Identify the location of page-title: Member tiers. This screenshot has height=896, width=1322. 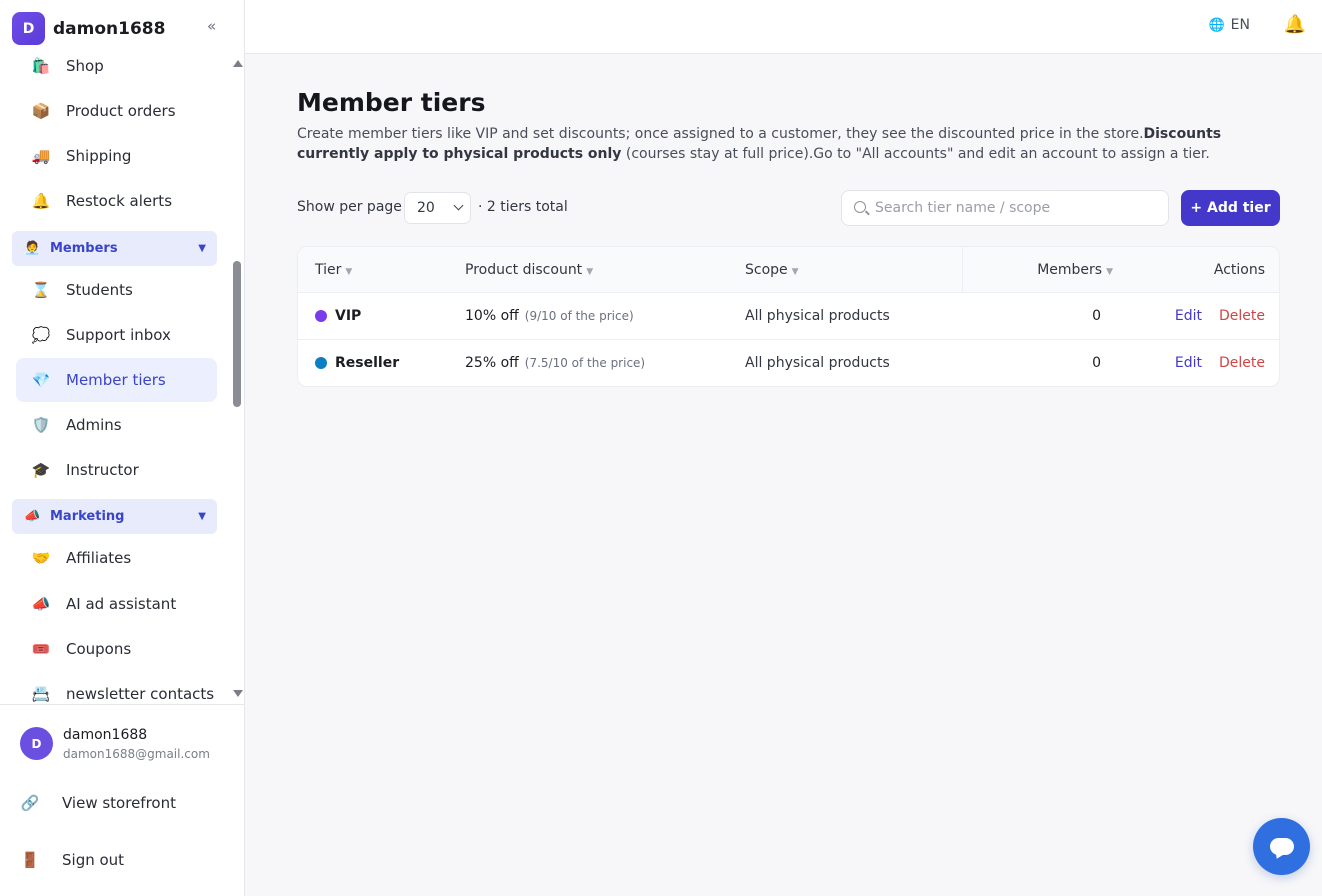
(391, 102).